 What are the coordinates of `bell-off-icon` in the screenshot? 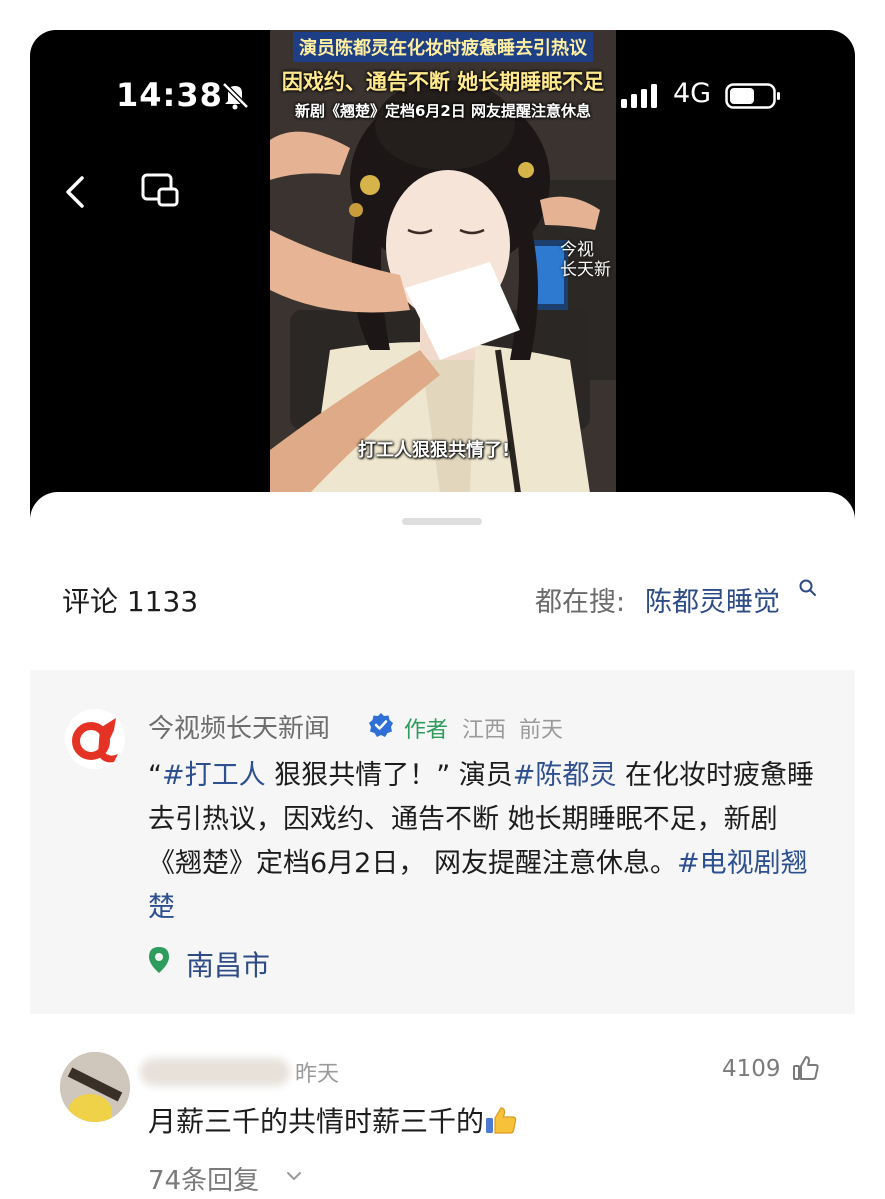 It's located at (235, 96).